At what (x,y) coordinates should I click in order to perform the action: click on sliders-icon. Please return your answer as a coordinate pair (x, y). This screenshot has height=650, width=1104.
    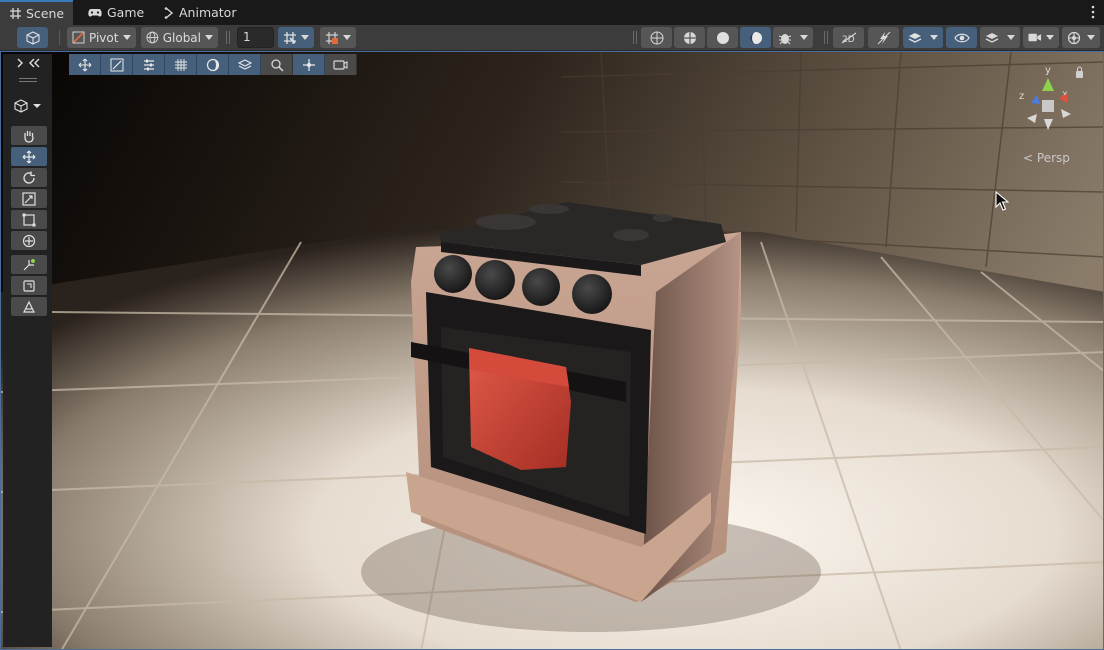
    Looking at the image, I should click on (148, 64).